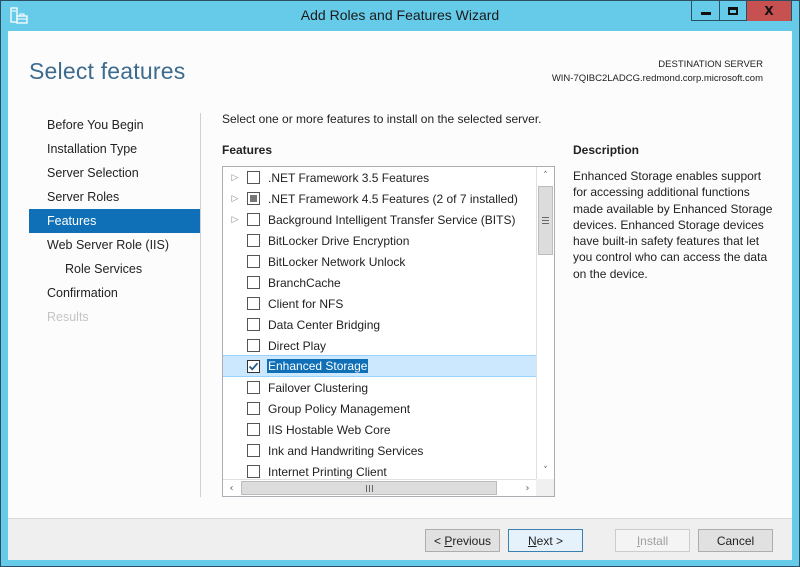 The width and height of the screenshot is (800, 567). I want to click on previous-prefix: <, so click(439, 540).